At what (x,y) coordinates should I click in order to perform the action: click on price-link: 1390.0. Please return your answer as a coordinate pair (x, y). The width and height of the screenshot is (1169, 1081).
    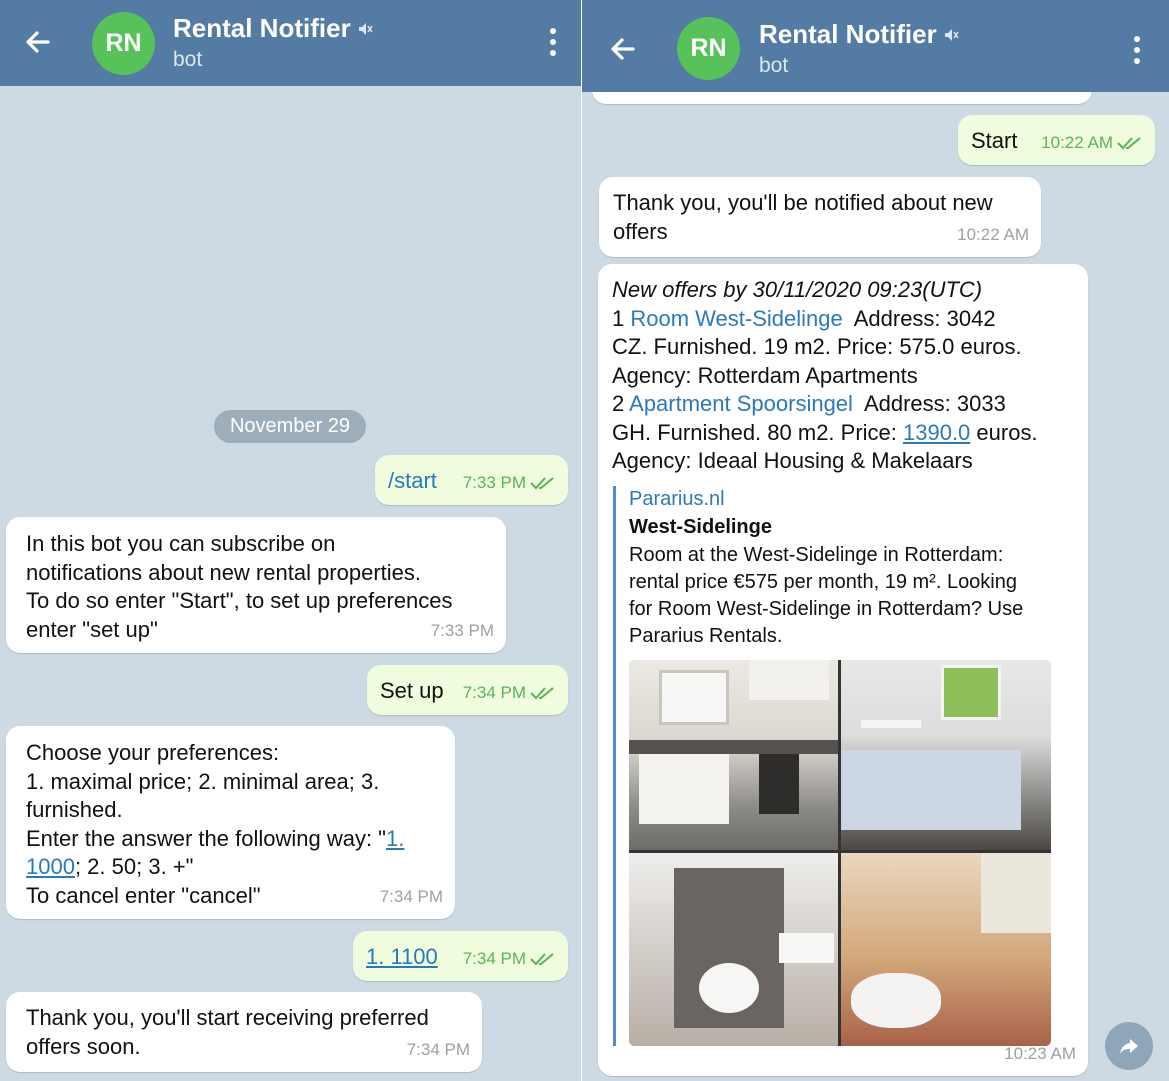
    Looking at the image, I should click on (936, 432).